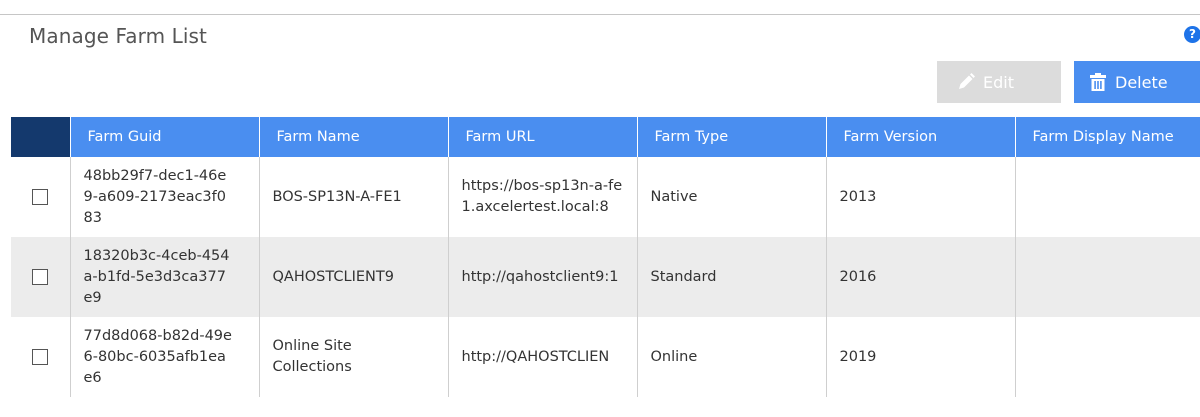 The height and width of the screenshot is (417, 1200). What do you see at coordinates (1098, 82) in the screenshot?
I see `trash-icon` at bounding box center [1098, 82].